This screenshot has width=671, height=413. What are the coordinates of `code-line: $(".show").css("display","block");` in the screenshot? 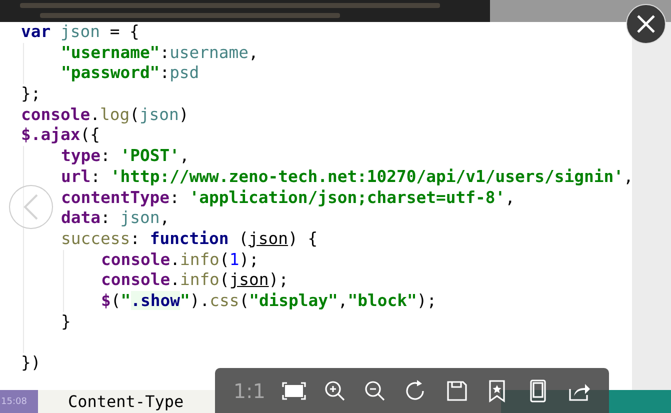 It's located at (269, 301).